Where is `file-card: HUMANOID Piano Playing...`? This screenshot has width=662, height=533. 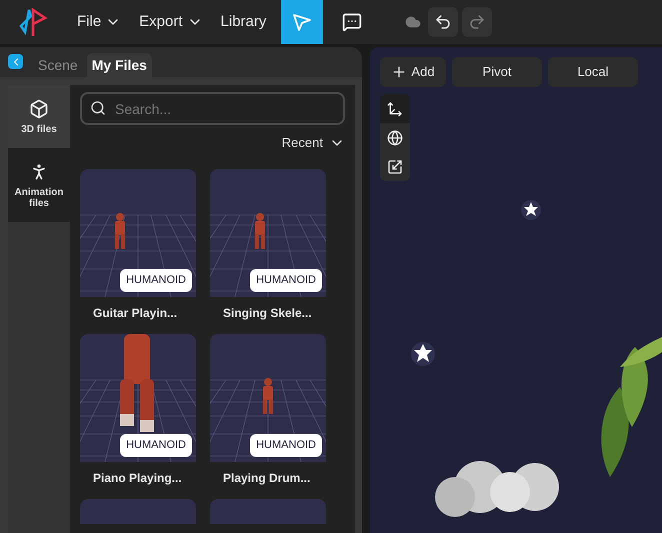 file-card: HUMANOID Piano Playing... is located at coordinates (138, 410).